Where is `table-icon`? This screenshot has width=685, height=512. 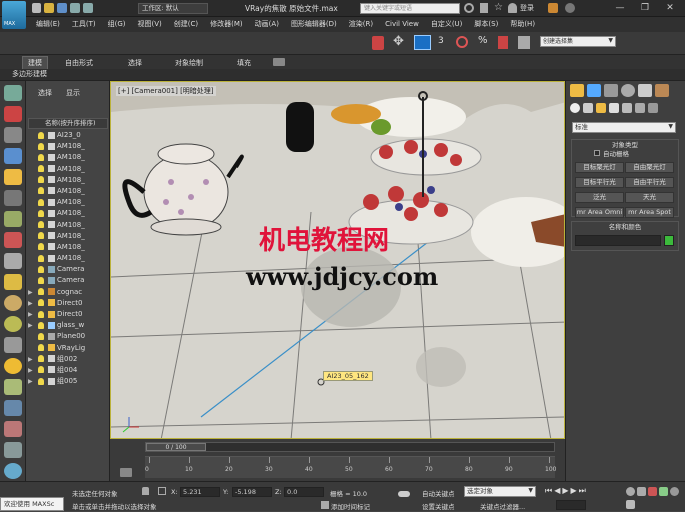
table-icon is located at coordinates (13, 156).